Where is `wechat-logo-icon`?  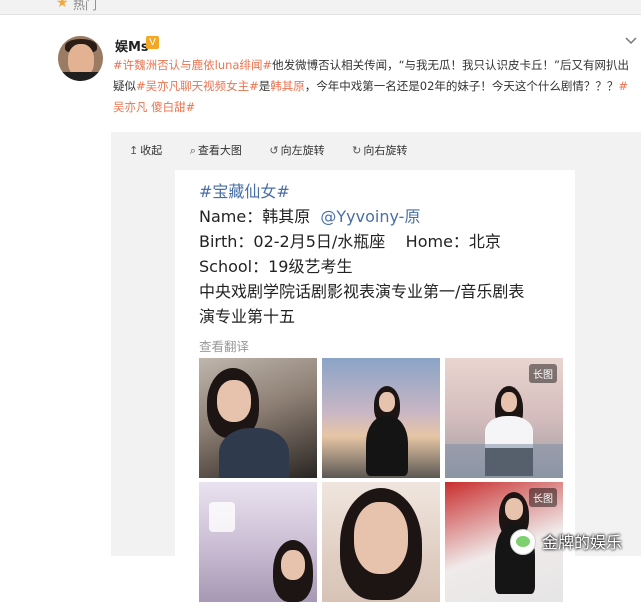
wechat-logo-icon is located at coordinates (523, 542).